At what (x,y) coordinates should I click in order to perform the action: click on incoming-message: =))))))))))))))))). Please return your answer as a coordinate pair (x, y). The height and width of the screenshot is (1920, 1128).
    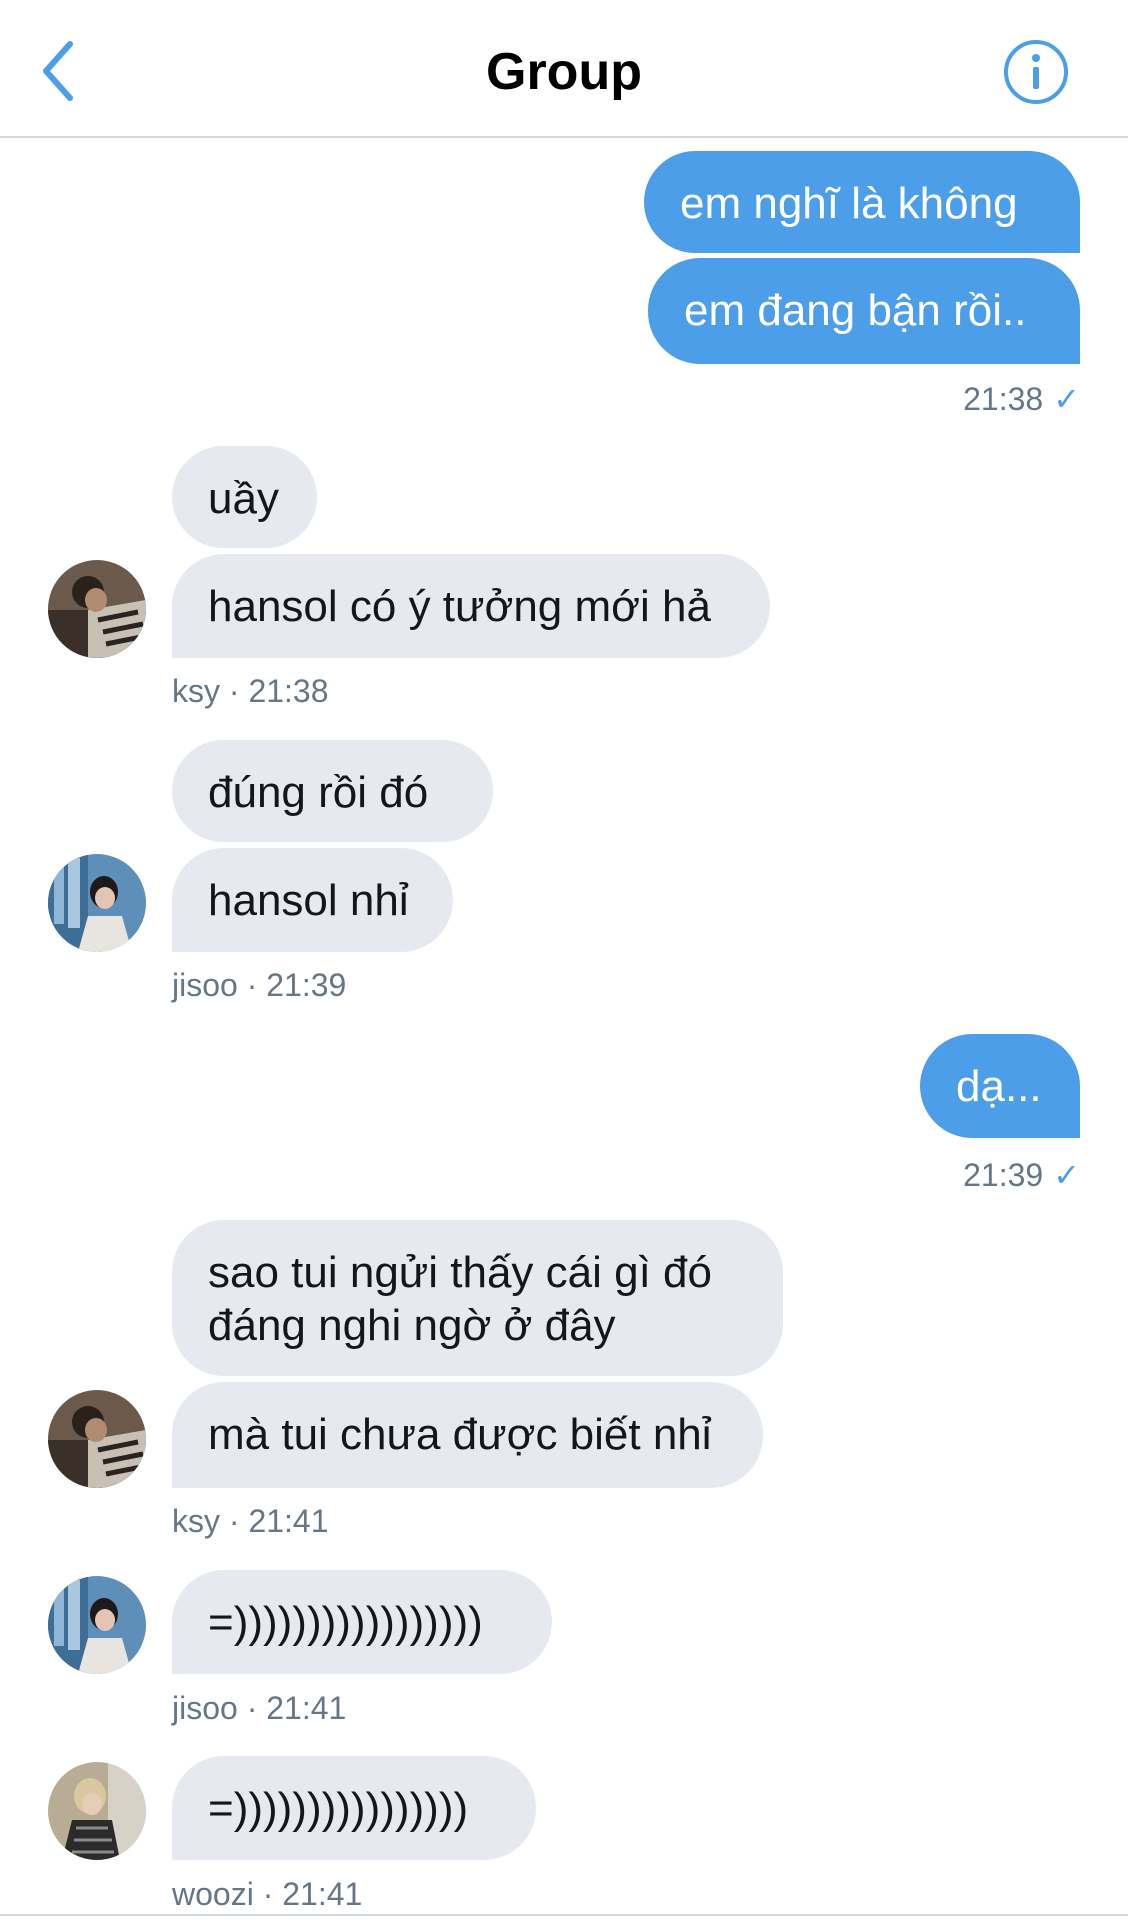
    Looking at the image, I should click on (362, 1622).